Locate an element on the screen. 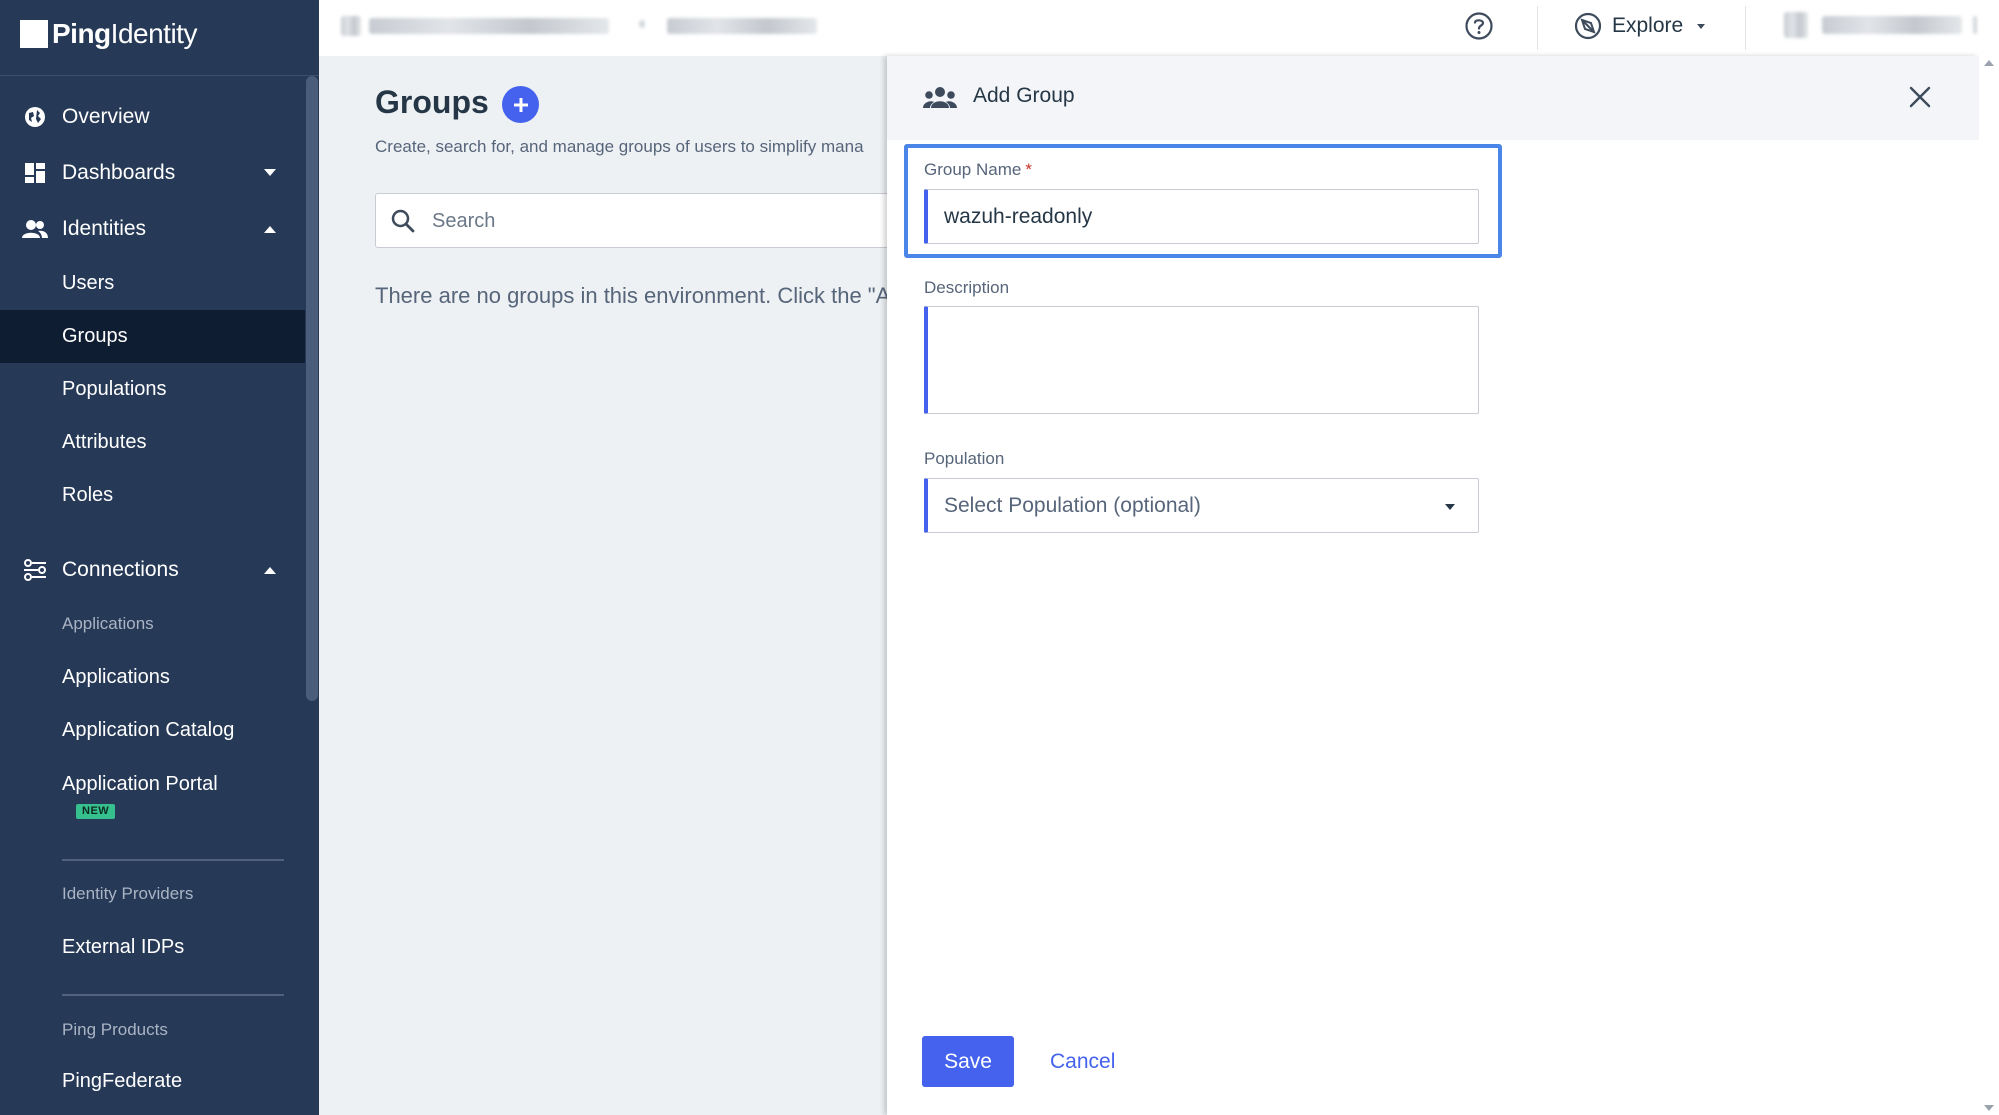 The image size is (1999, 1115). sidebar-item-pingfederate: PingFederate is located at coordinates (152, 1081).